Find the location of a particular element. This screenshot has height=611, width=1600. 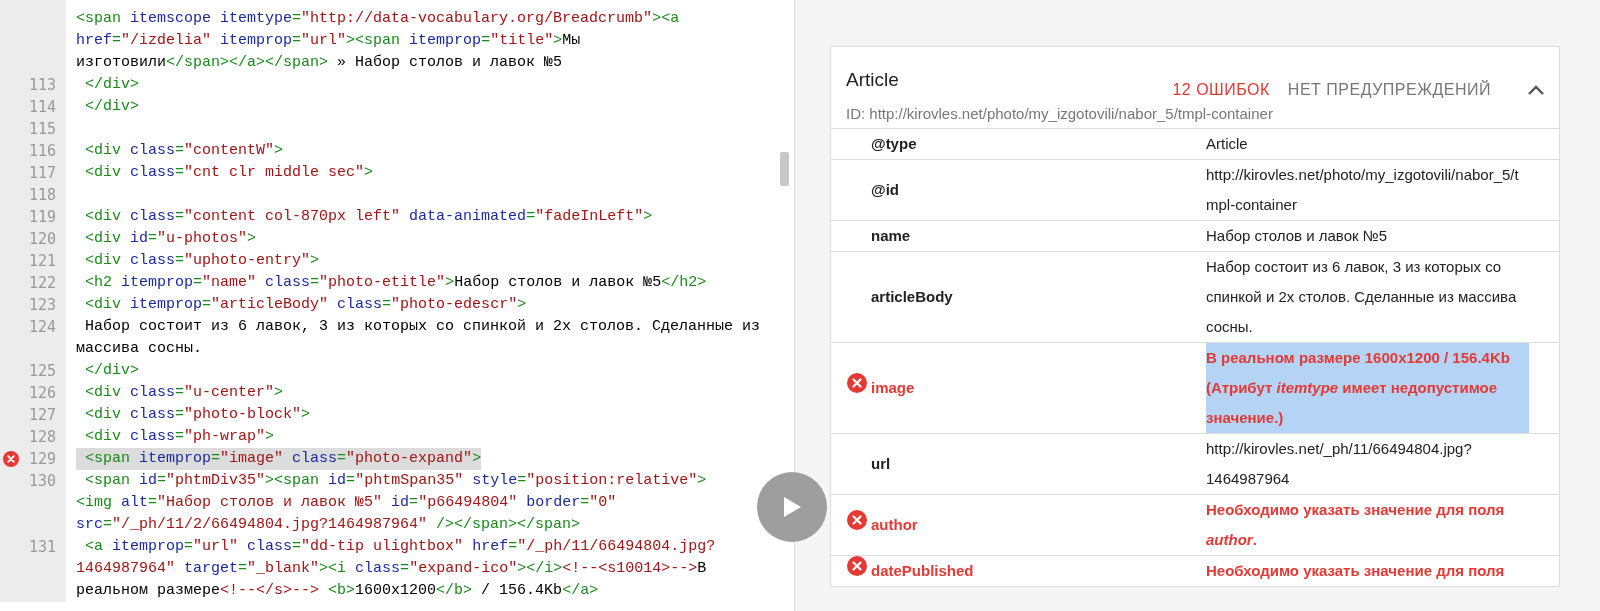

line-number: 126 is located at coordinates (42, 393).